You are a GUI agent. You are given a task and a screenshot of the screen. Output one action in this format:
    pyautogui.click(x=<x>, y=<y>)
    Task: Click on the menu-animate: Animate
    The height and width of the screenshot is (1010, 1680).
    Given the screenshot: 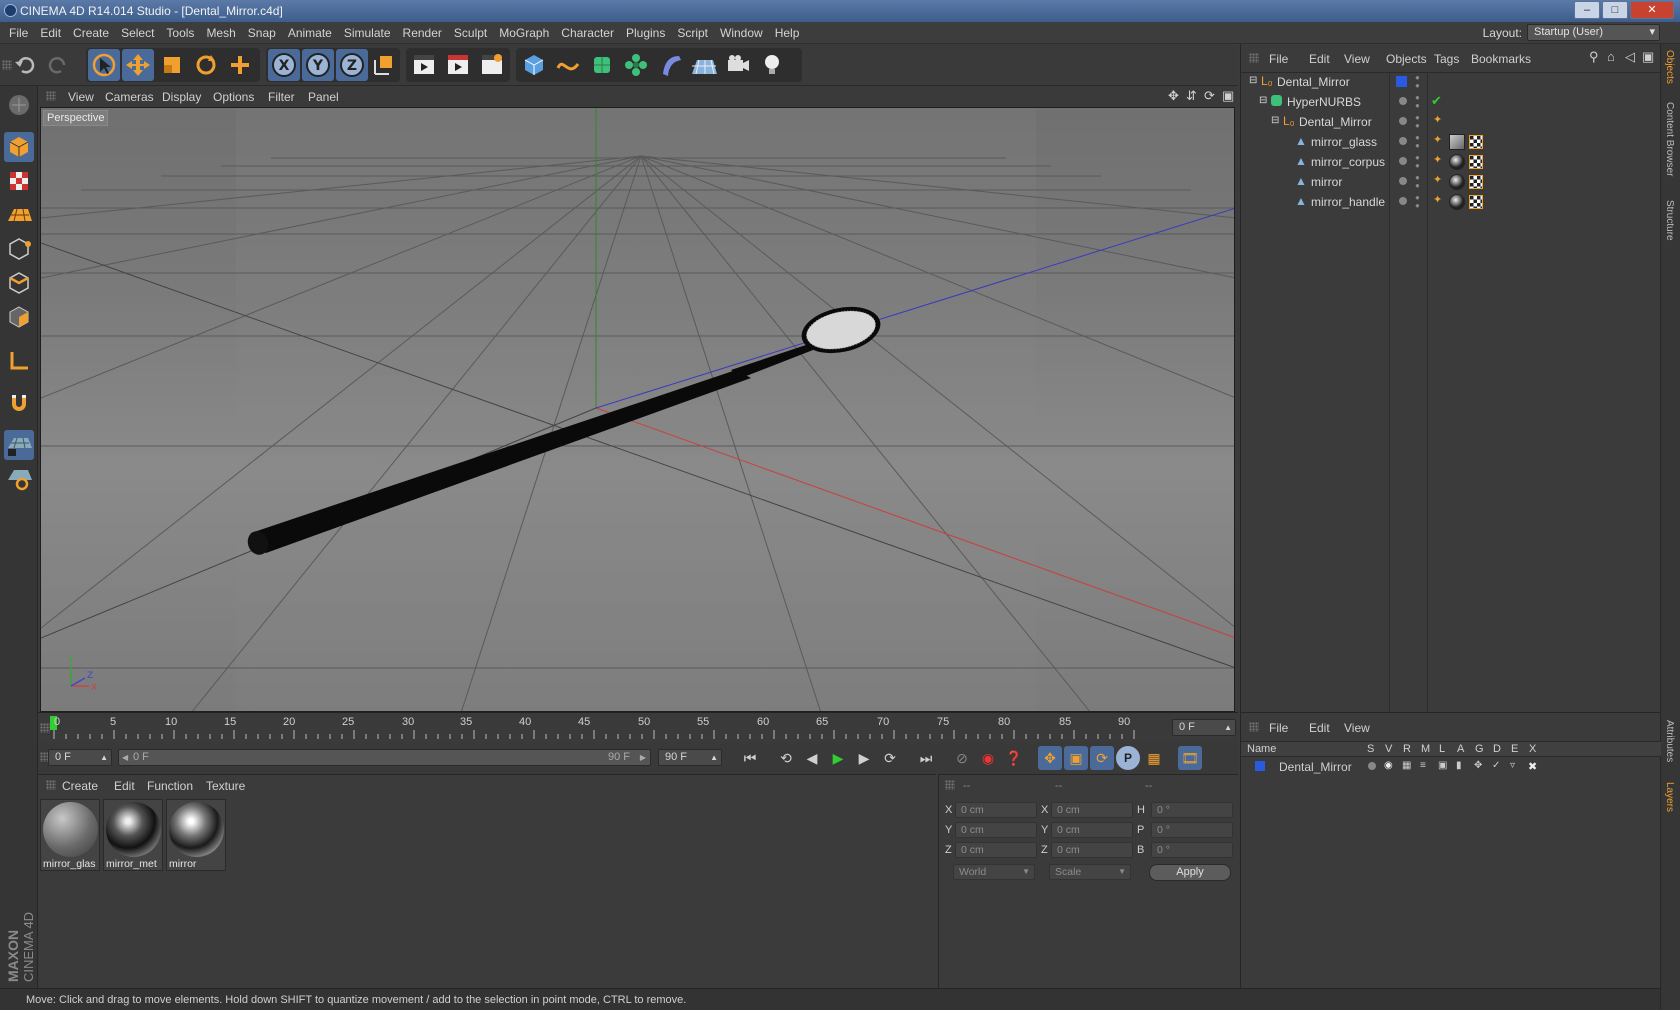 What is the action you would take?
    pyautogui.click(x=310, y=33)
    